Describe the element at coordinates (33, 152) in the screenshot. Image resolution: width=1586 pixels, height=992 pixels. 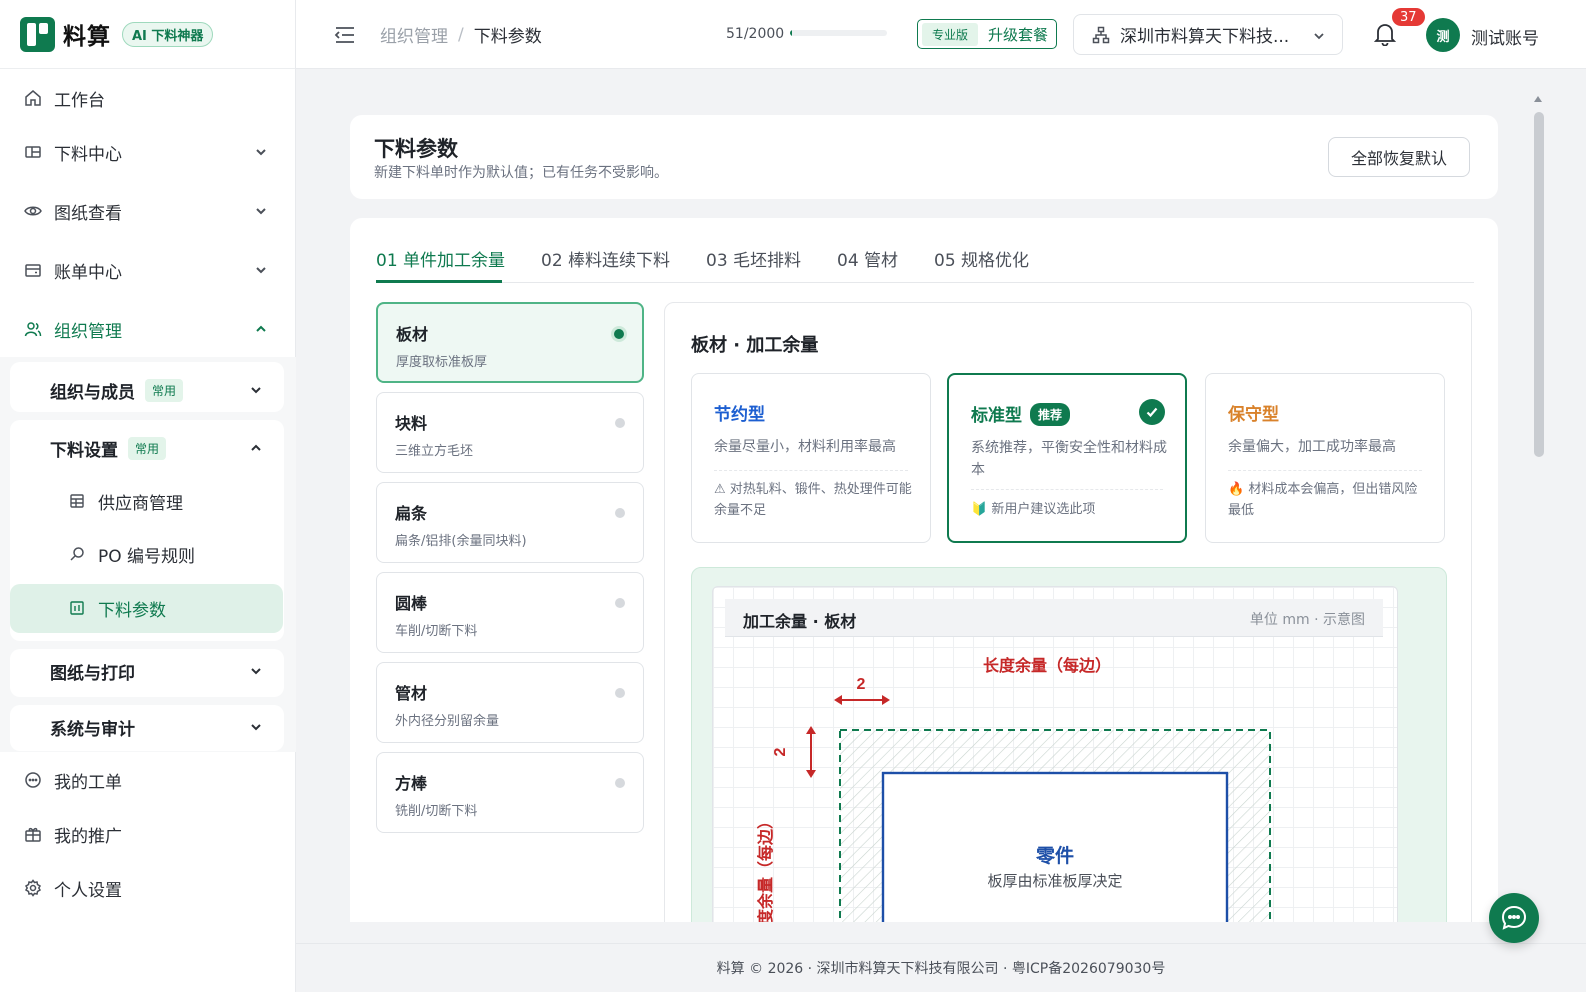
I see `layout-icon` at that location.